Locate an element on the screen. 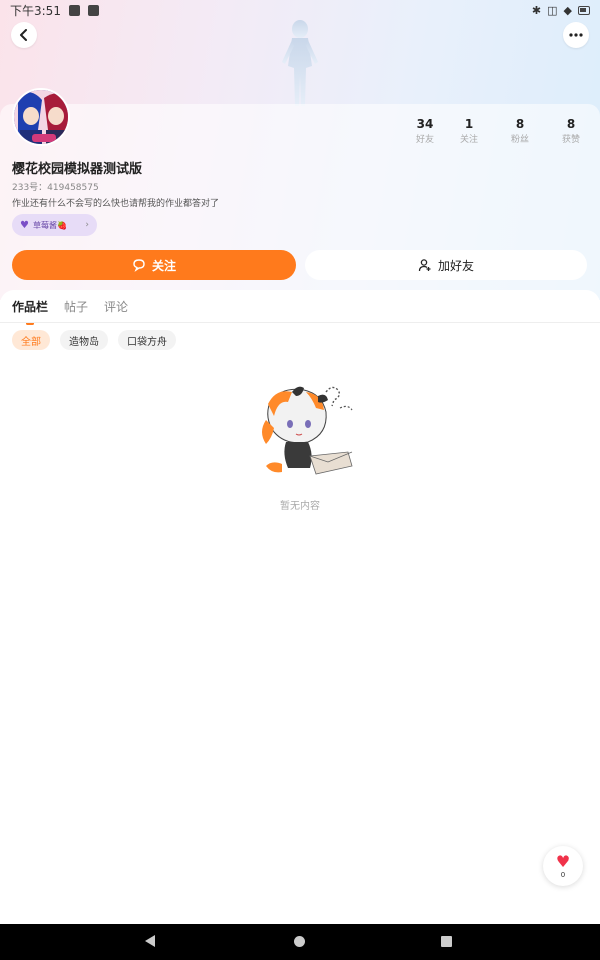 The width and height of the screenshot is (600, 960). chevron-left-icon is located at coordinates (23, 35).